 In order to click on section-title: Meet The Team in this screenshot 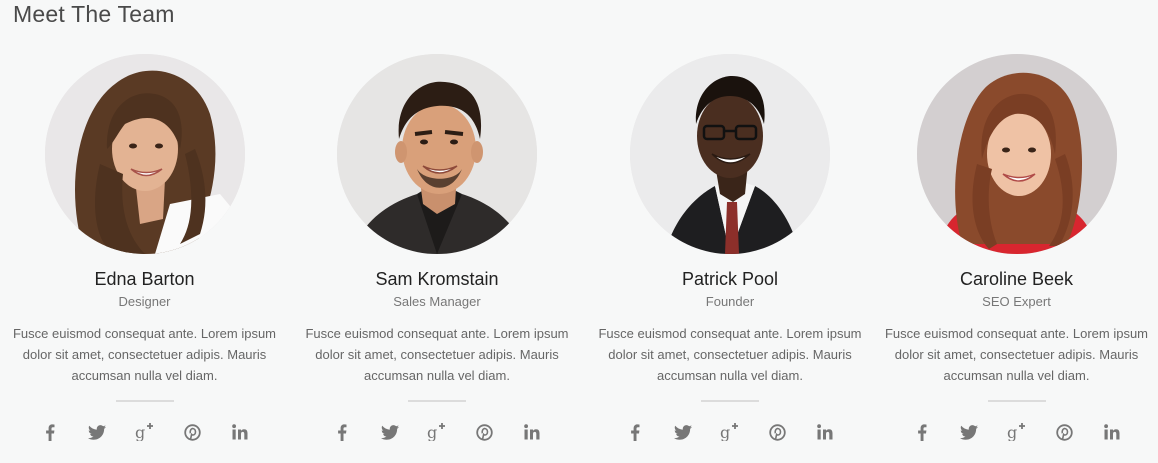, I will do `click(94, 14)`.